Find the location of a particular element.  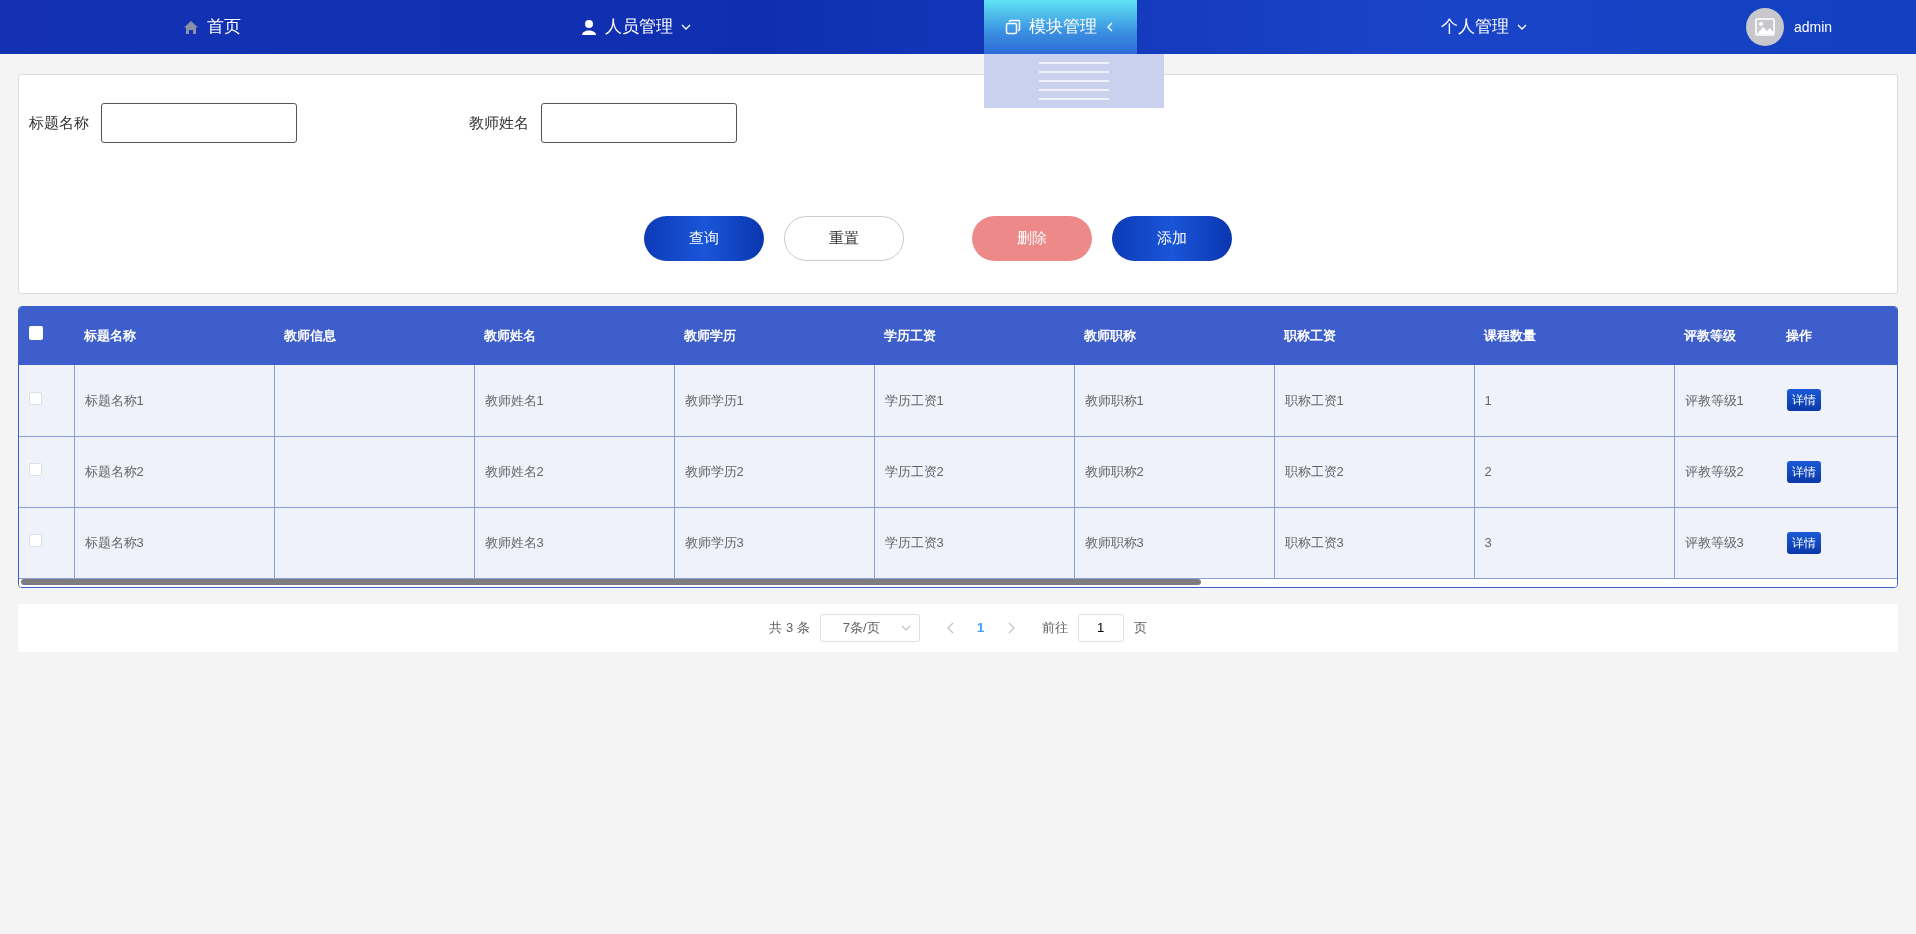

total-count: 共 3 条 is located at coordinates (789, 627).